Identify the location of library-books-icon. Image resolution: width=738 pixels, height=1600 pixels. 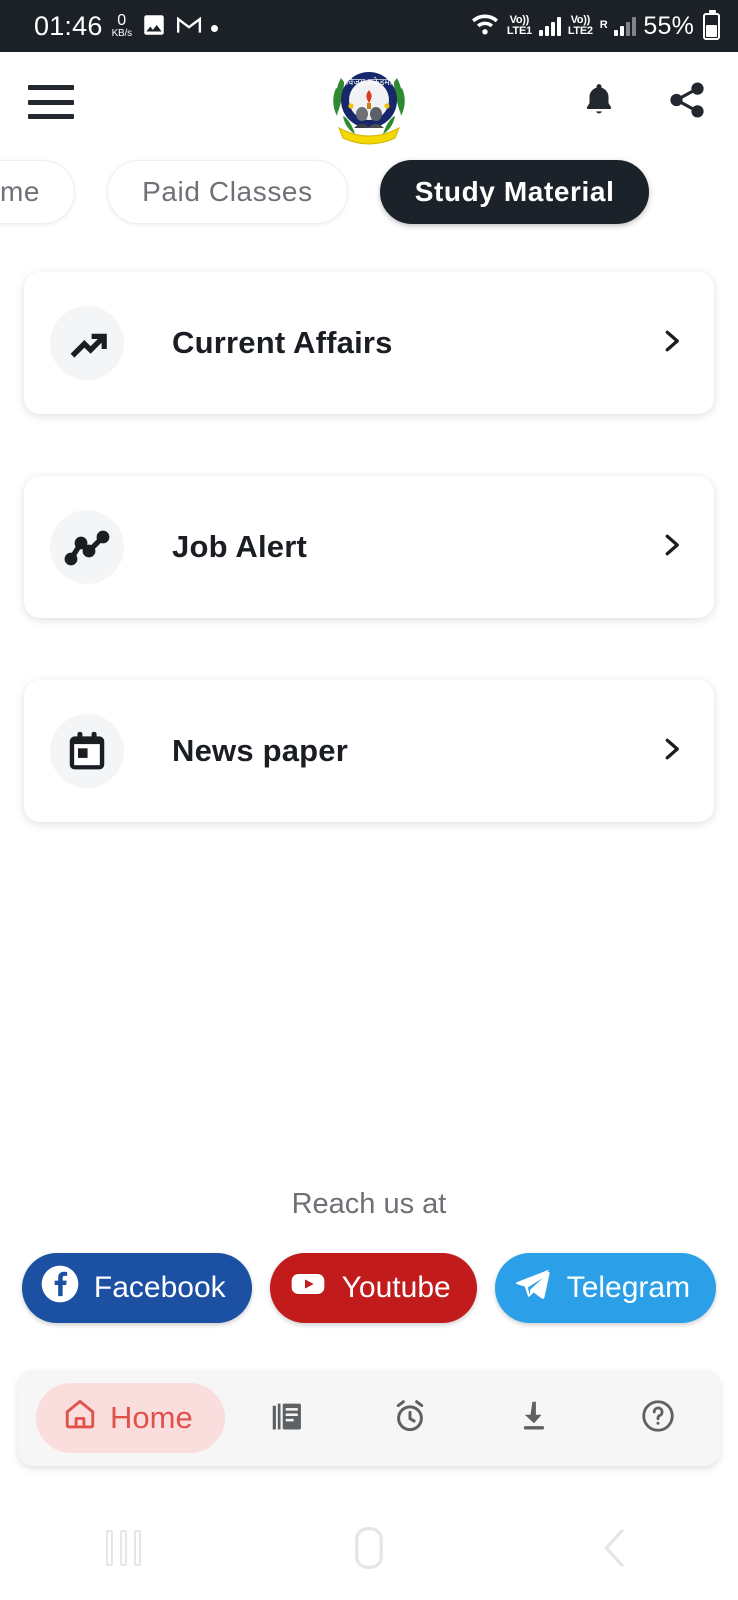
(287, 1418).